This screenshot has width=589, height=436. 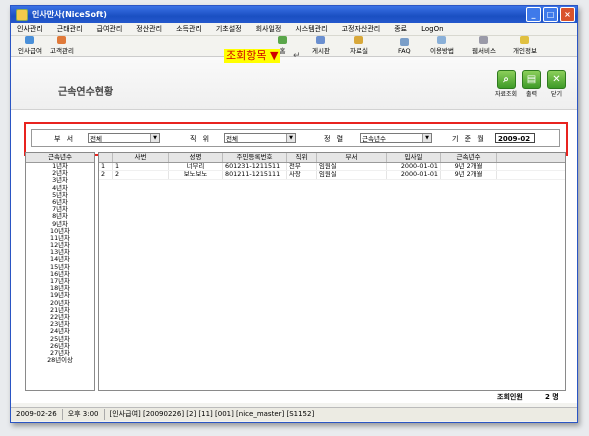 I want to click on action-label: 출력, so click(x=531, y=94).